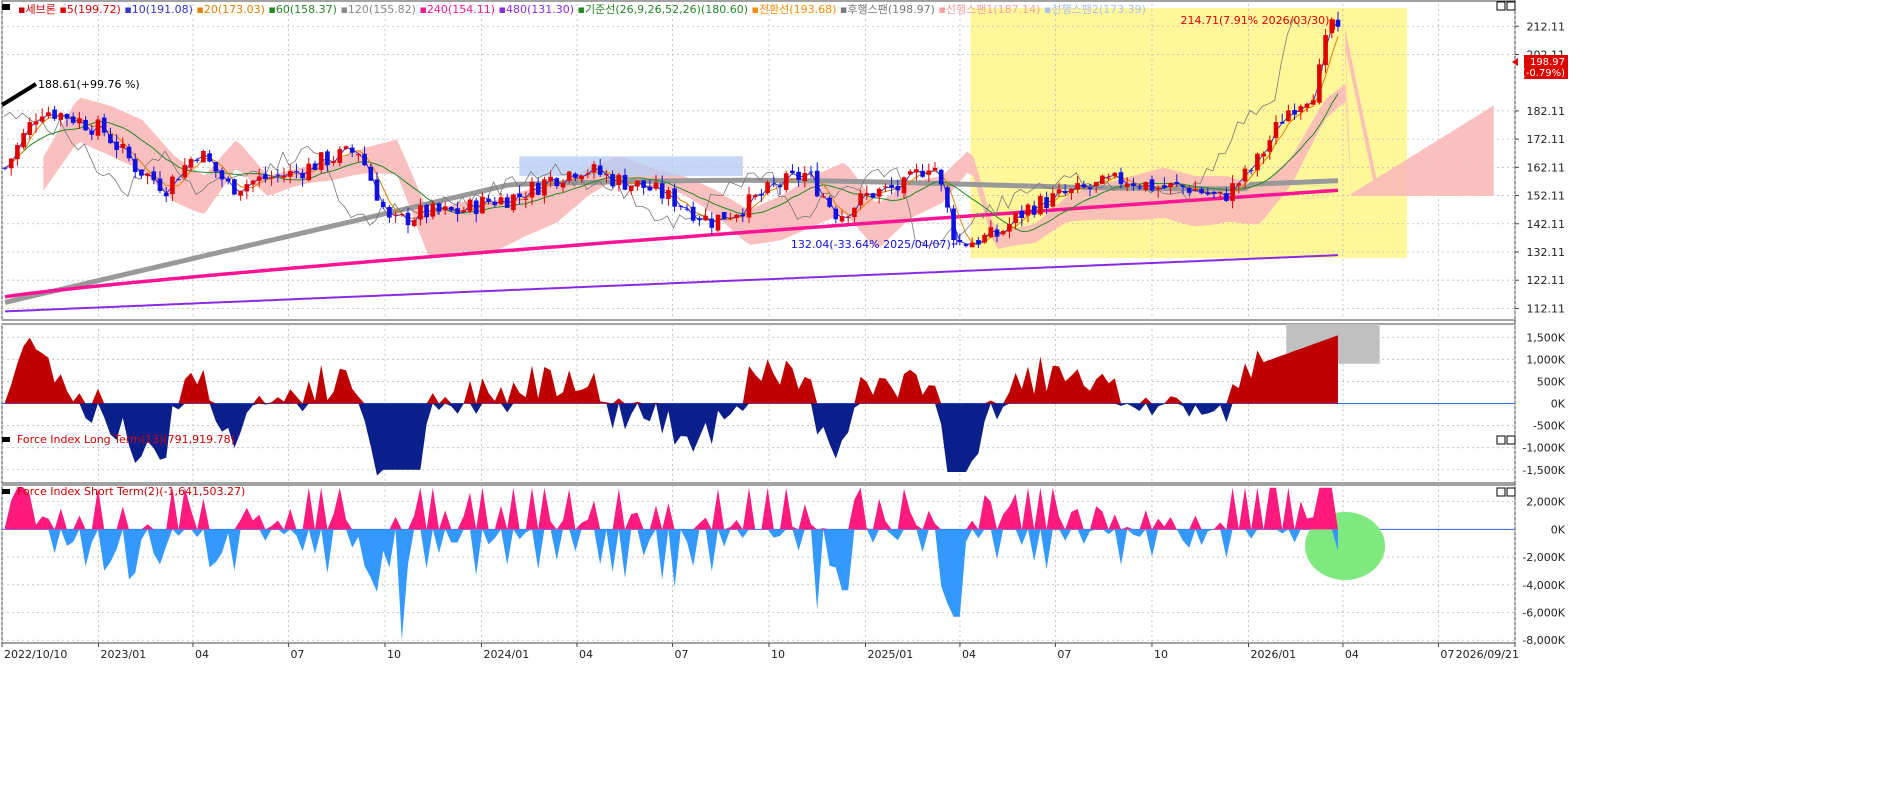  What do you see at coordinates (1543, 585) in the screenshot?
I see `fs-tick-label: -4,000K` at bounding box center [1543, 585].